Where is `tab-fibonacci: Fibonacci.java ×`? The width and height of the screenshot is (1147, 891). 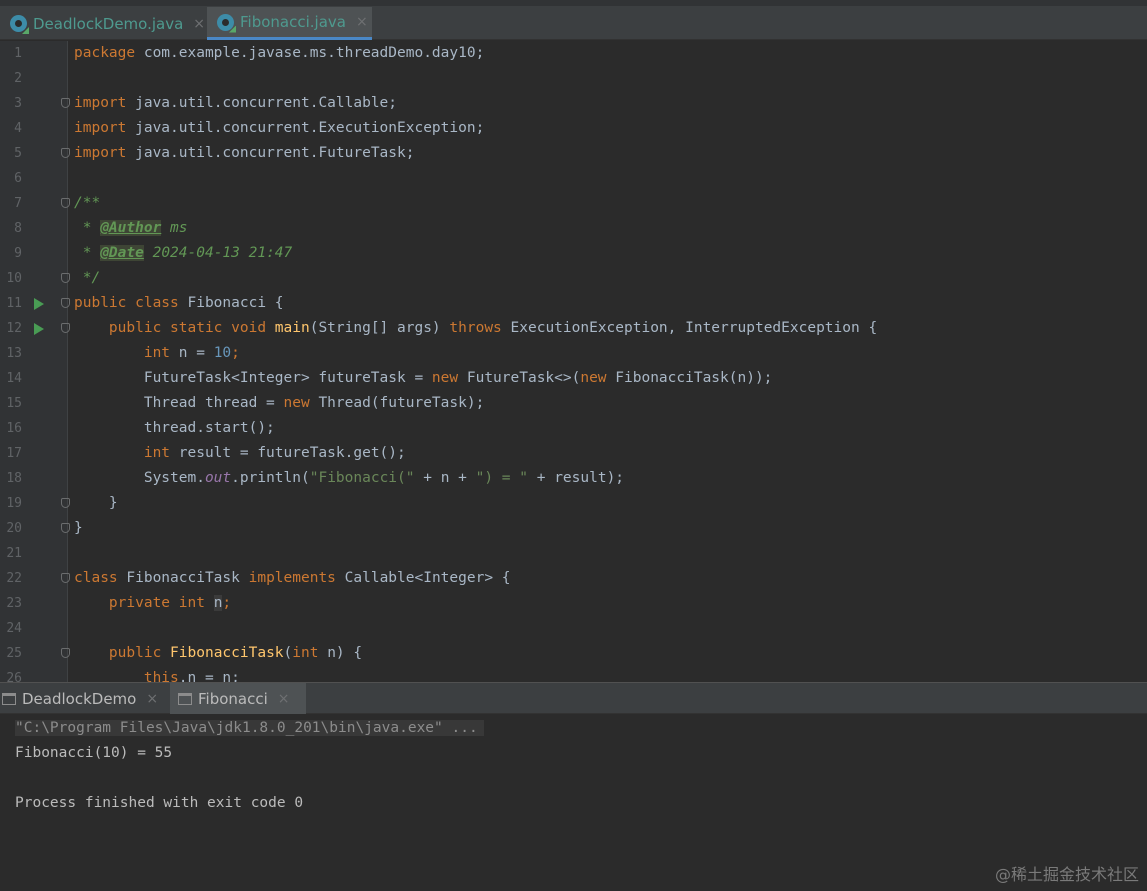 tab-fibonacci: Fibonacci.java × is located at coordinates (289, 23).